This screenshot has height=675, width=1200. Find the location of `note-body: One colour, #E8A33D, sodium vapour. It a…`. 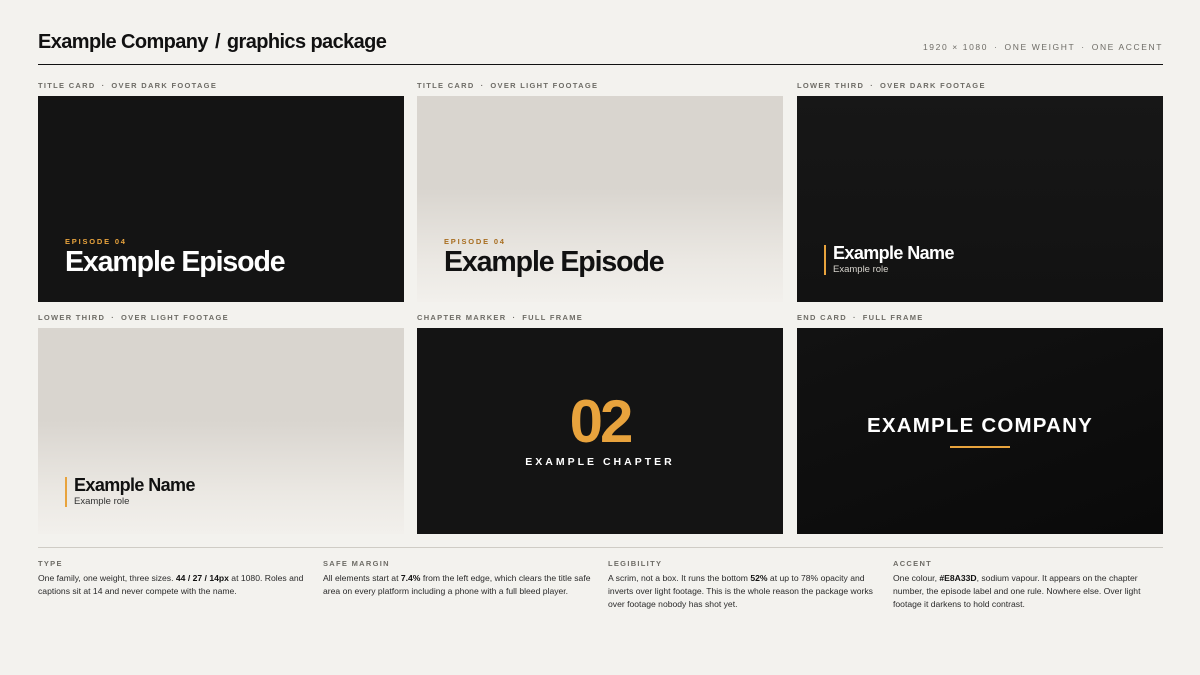

note-body: One colour, #E8A33D, sodium vapour. It a… is located at coordinates (1028, 591).